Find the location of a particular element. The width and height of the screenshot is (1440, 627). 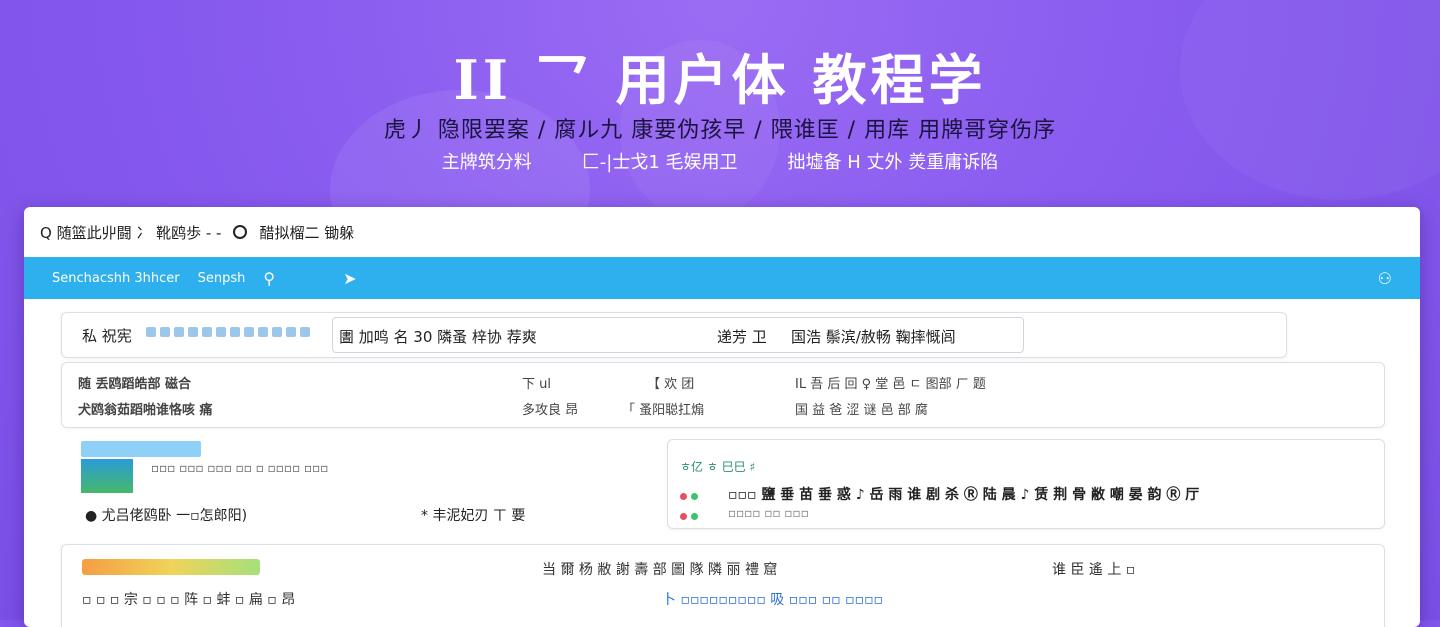

hero-tagline-row: 主牌筑分料 匚-|士戈1 毛娱用卫 拙墟备 H 丈外 羙重庸诉陷 is located at coordinates (720, 161).